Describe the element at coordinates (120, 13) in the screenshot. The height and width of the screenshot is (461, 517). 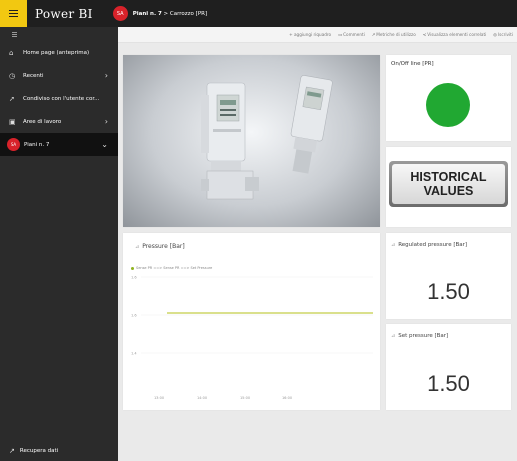
I see `workspace-avatar: SA` at that location.